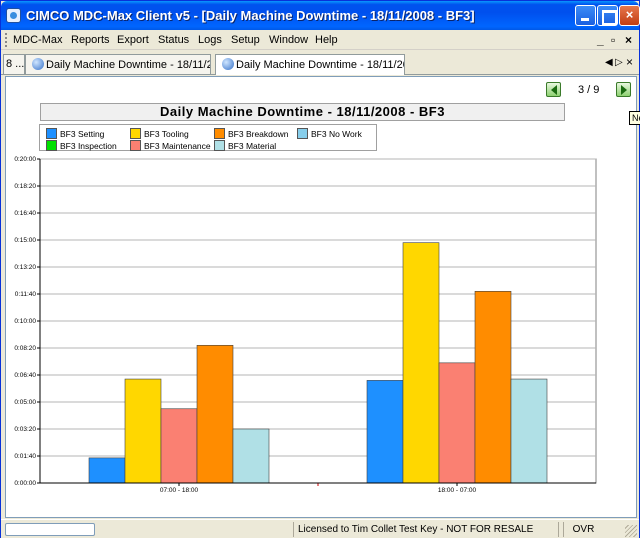 The width and height of the screenshot is (640, 538). I want to click on y-tick-label: 0:16:40, so click(25, 213).